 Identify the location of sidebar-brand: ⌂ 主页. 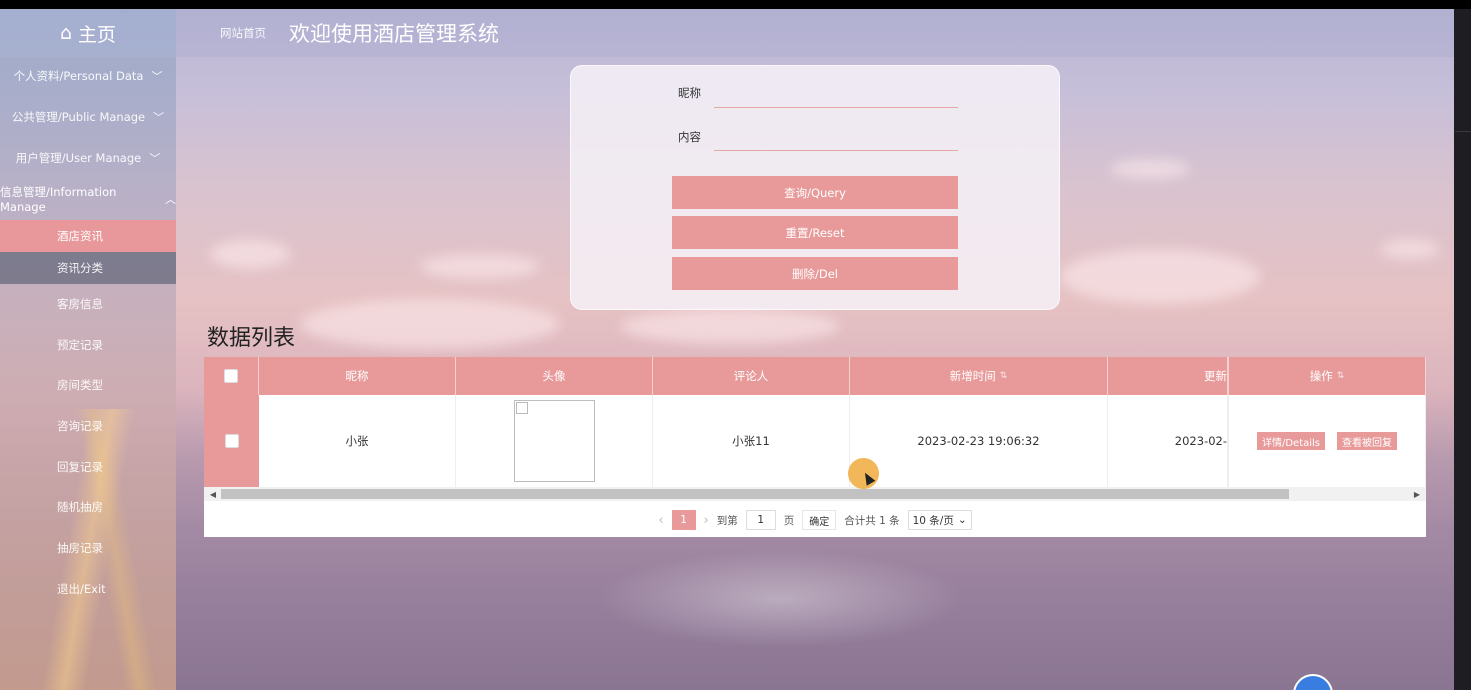
(88, 33).